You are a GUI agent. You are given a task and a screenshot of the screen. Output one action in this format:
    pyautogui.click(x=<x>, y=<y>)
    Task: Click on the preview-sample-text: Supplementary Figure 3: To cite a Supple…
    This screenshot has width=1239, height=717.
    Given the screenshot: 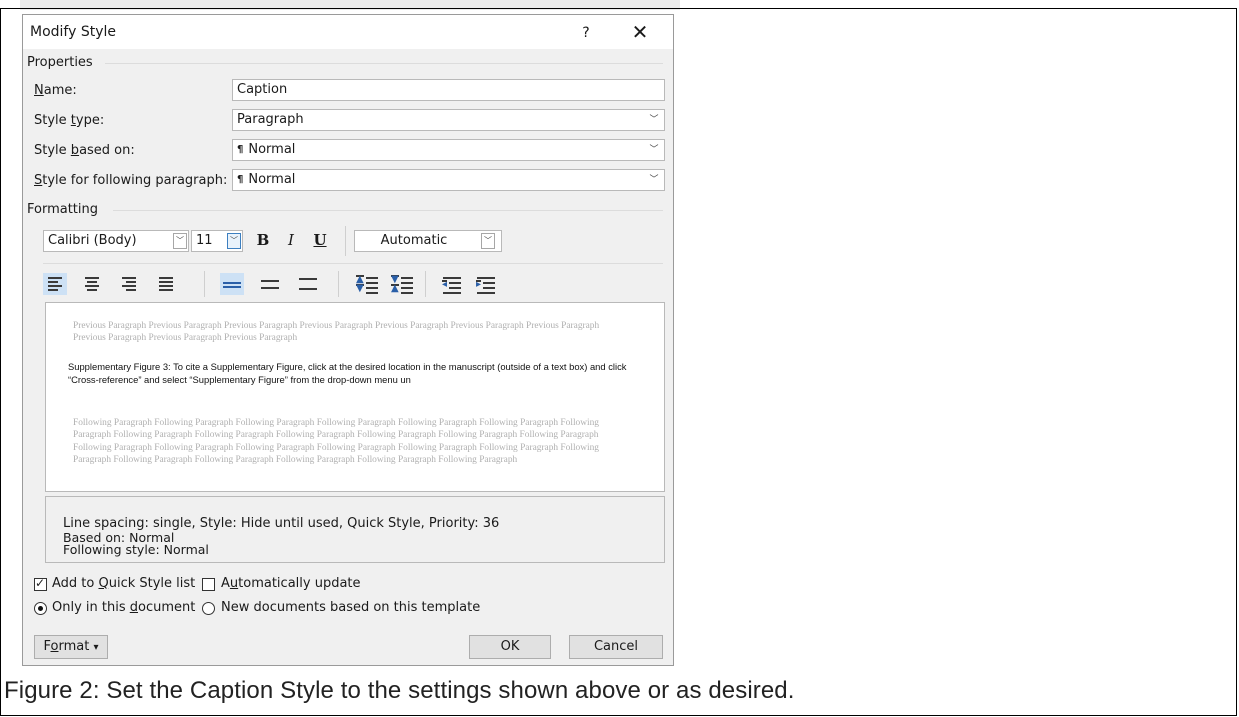 What is the action you would take?
    pyautogui.click(x=347, y=373)
    